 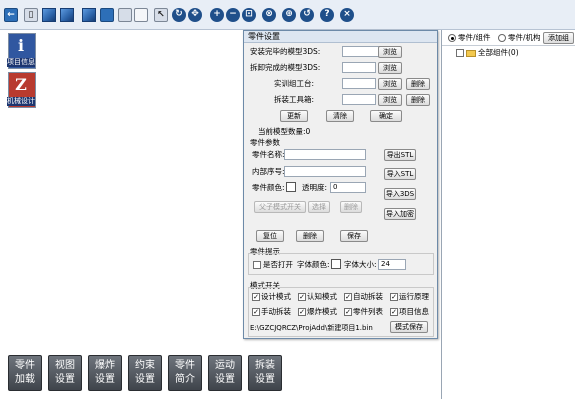 I want to click on main-toolbar: ← ▯ ↖ ↻ ✥ + − ⊡ ⊗ ⊕ ↺ ? ×, so click(x=287, y=15).